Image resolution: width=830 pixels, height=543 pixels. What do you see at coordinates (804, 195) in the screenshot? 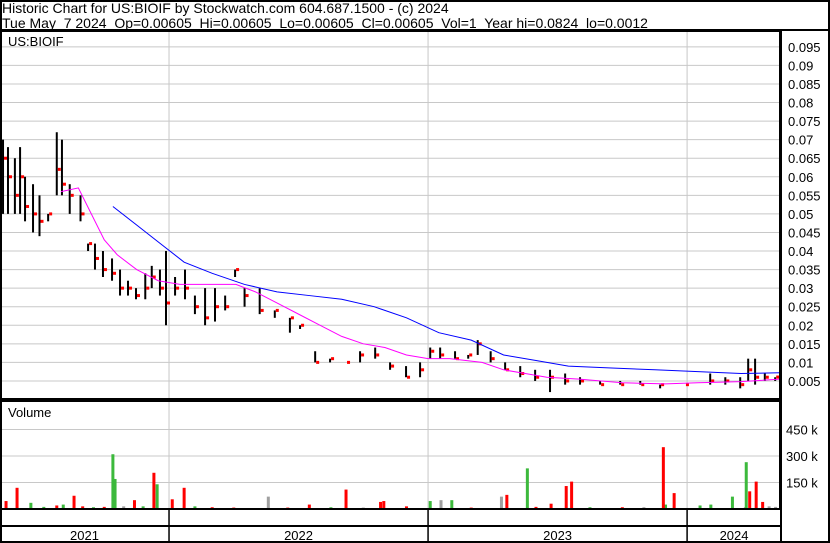
I see `y-tick-label: 0.055` at bounding box center [804, 195].